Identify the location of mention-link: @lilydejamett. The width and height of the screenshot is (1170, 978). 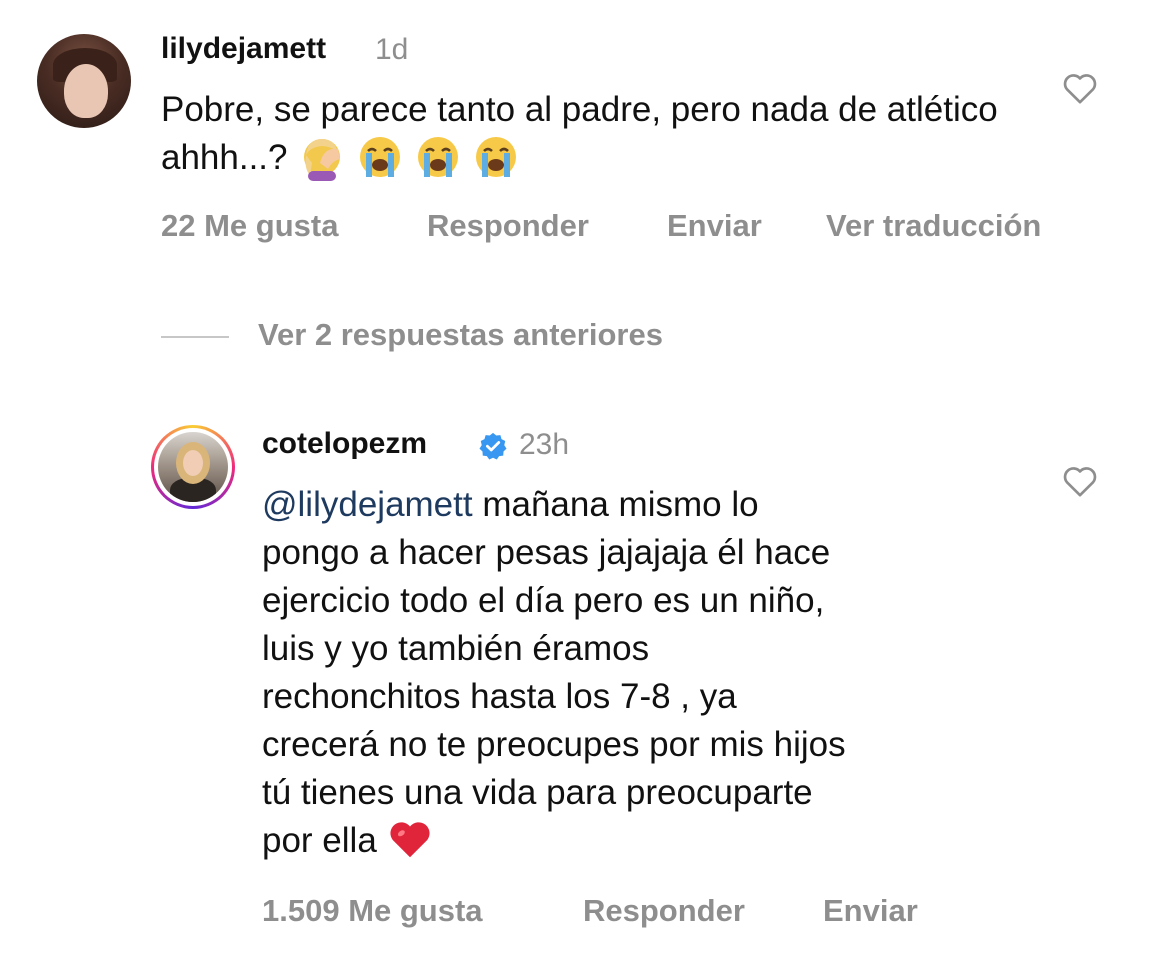
(367, 504).